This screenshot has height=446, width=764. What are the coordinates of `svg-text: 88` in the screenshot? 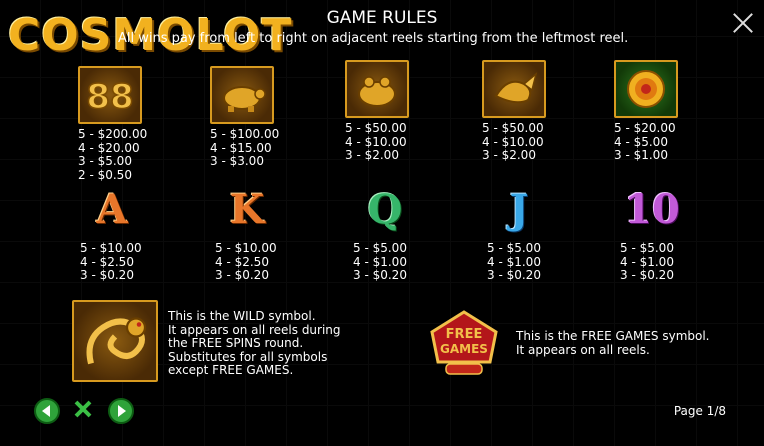 It's located at (109, 97).